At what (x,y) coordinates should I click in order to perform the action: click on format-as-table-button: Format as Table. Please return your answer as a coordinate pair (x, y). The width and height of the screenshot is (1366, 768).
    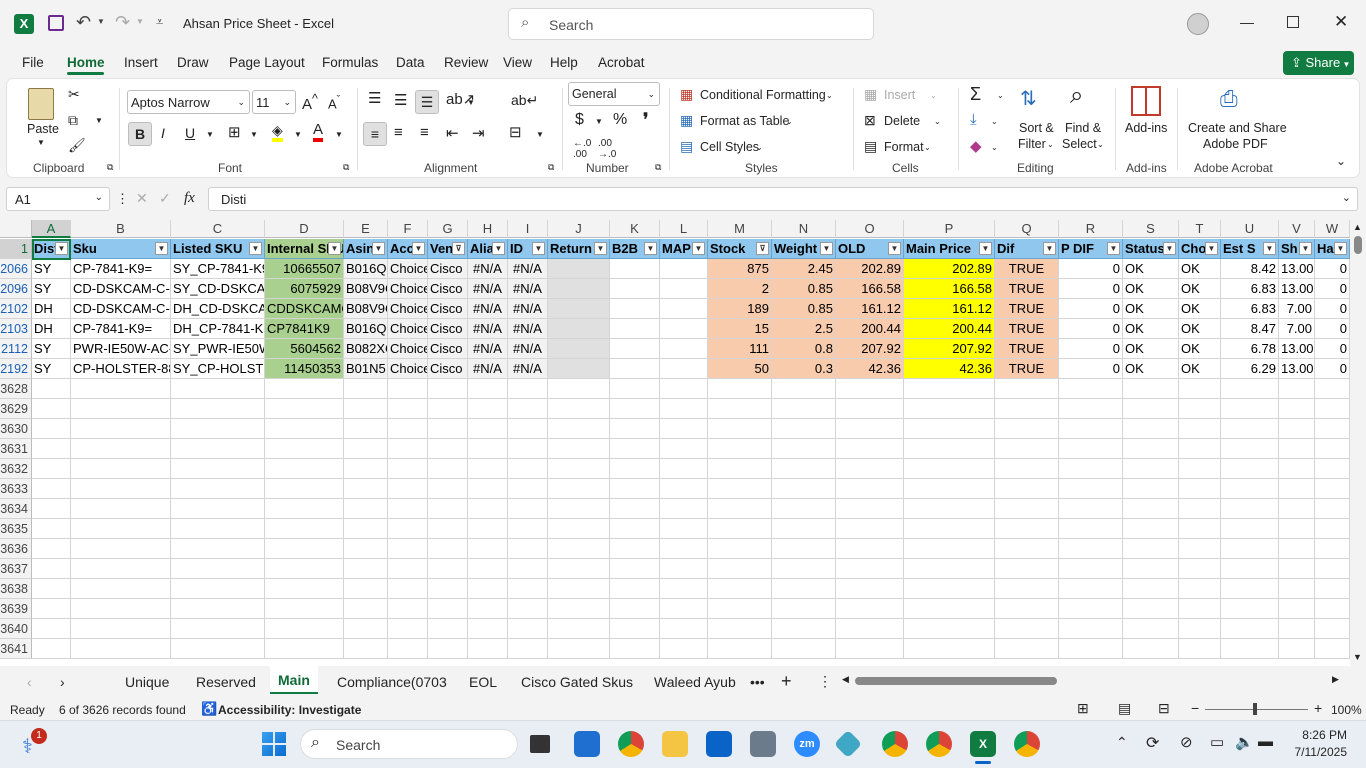
    Looking at the image, I should click on (744, 121).